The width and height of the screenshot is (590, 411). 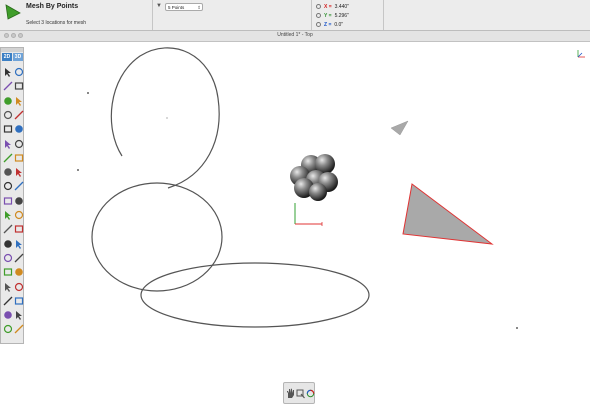 What do you see at coordinates (8, 113) in the screenshot?
I see `curve-icon` at bounding box center [8, 113].